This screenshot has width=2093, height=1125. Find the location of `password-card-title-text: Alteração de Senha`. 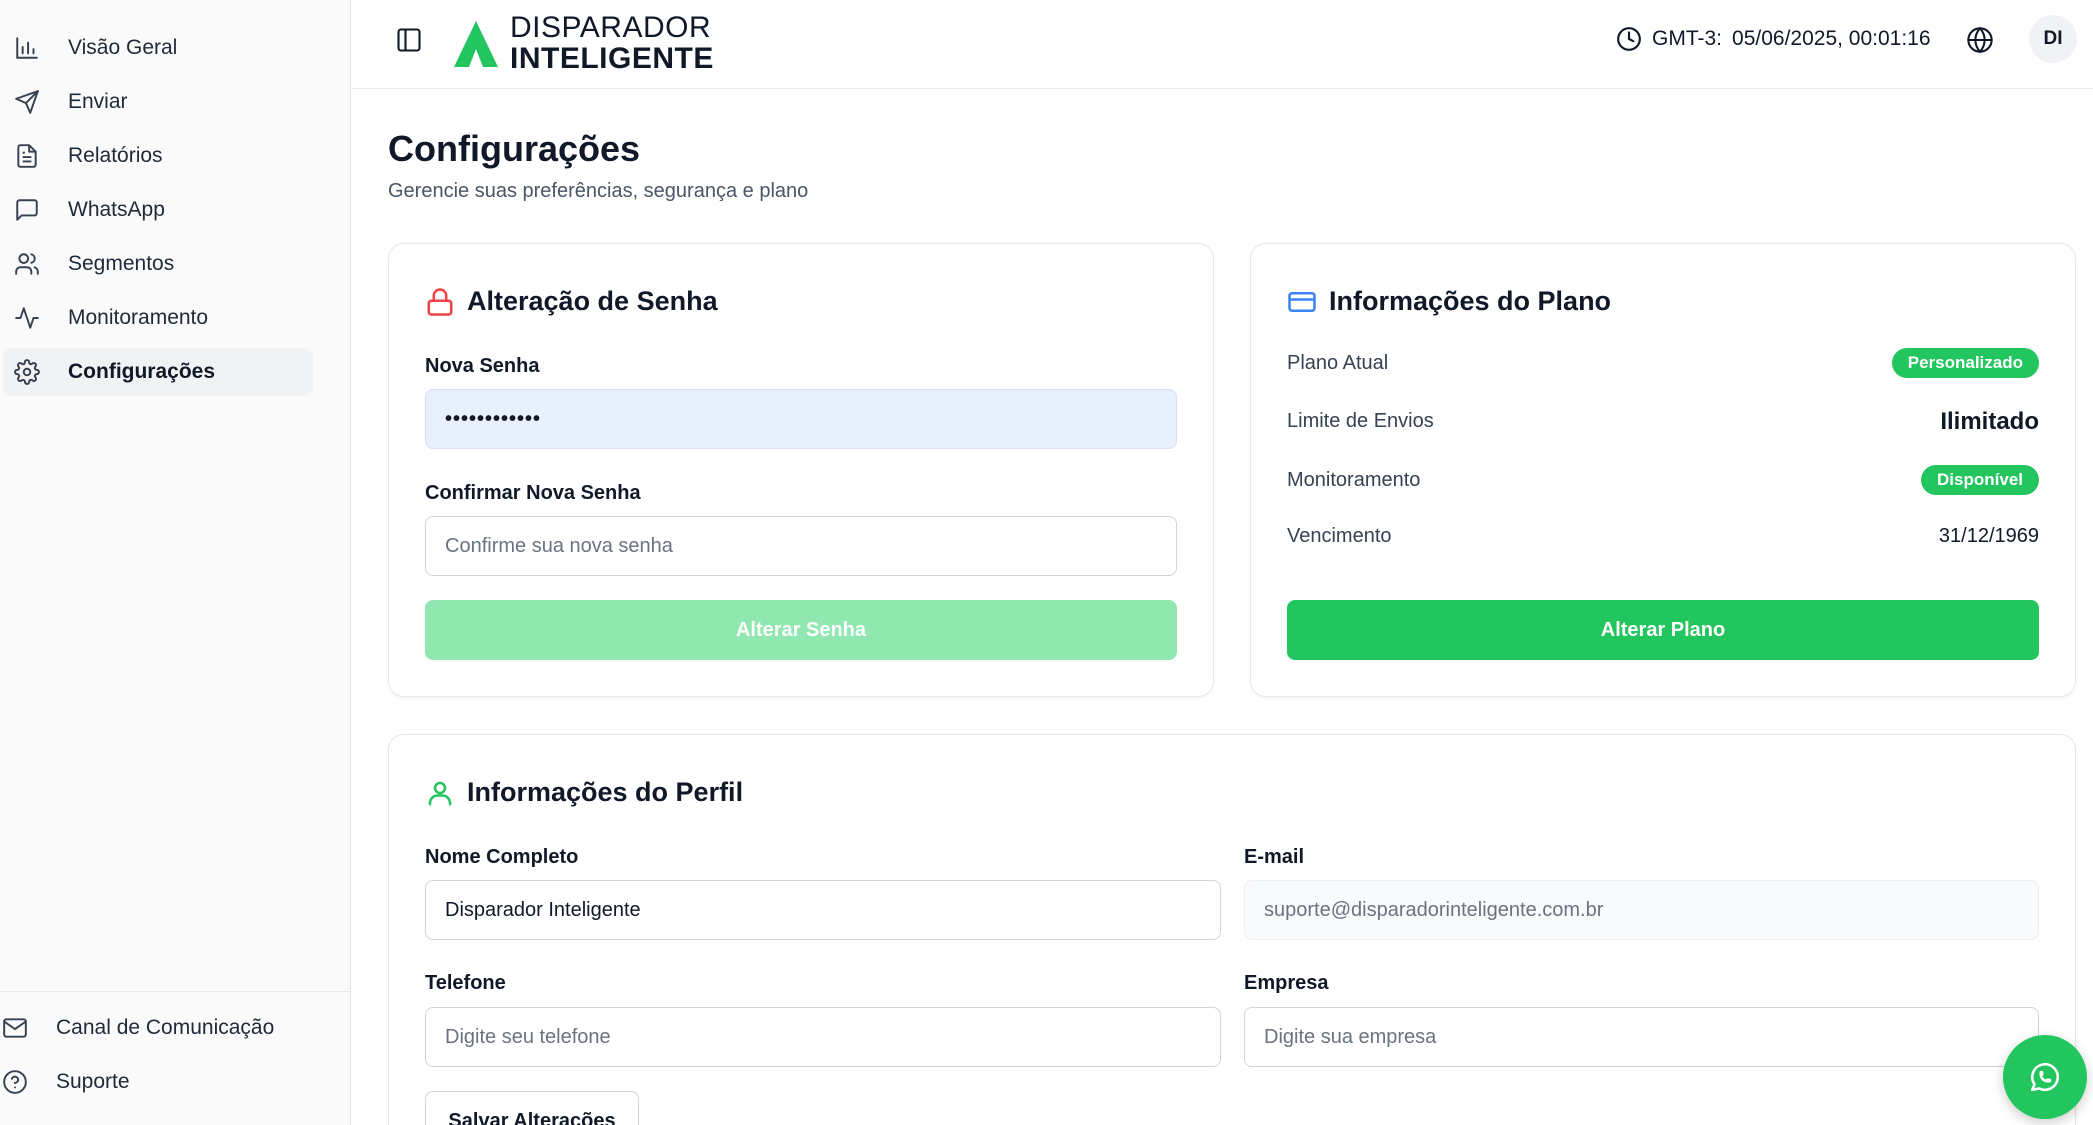

password-card-title-text: Alteração de Senha is located at coordinates (592, 301).